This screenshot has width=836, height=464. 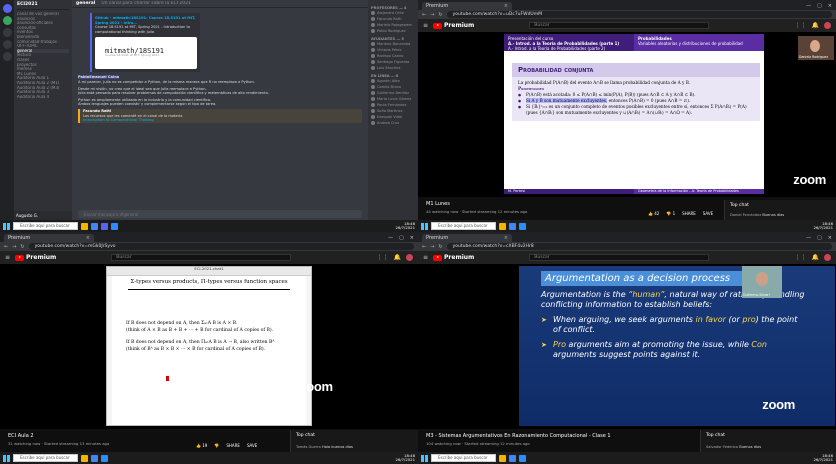 I want to click on like-button: 👍 19, so click(x=201, y=445).